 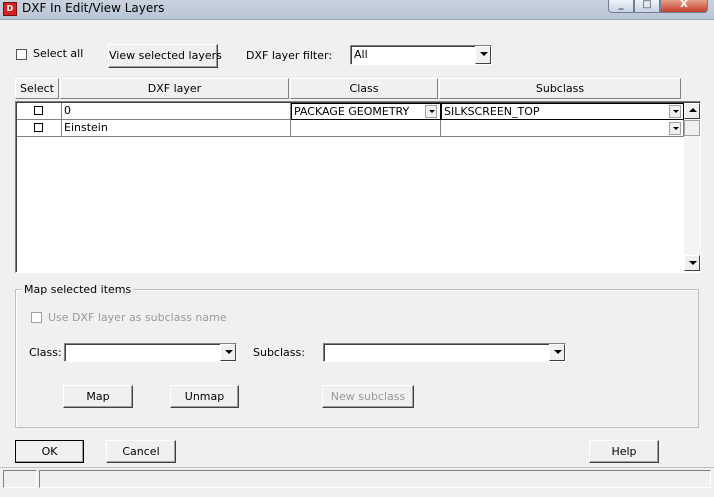 What do you see at coordinates (692, 187) in the screenshot?
I see `vertical-scrollbar` at bounding box center [692, 187].